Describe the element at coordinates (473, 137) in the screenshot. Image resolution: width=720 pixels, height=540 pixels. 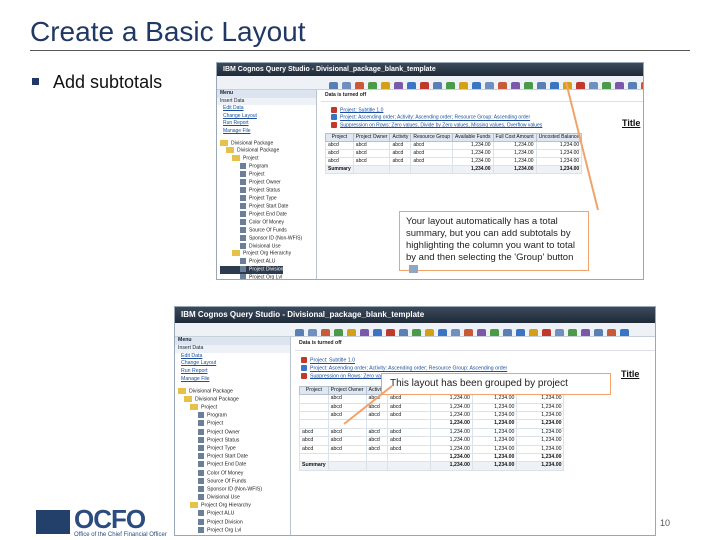
I see `column-header: Available Funds` at that location.